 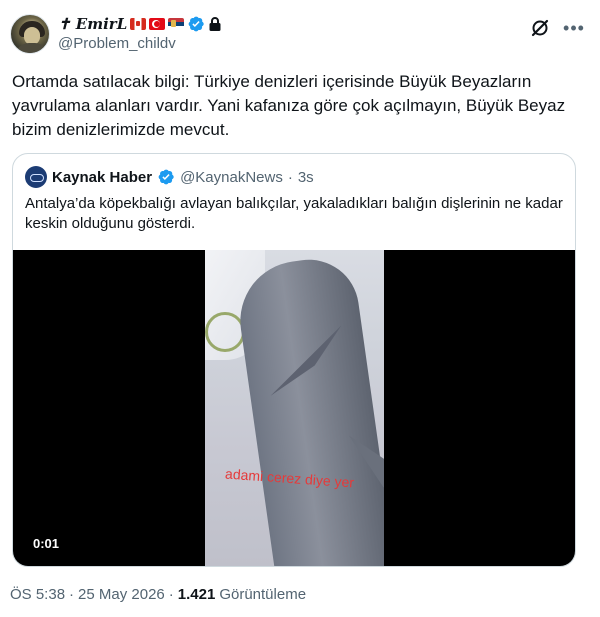 I want to click on grok-button, so click(x=540, y=28).